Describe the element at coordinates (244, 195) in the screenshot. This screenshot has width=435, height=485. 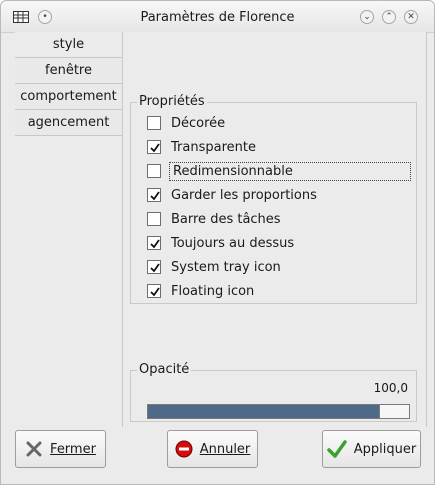
I see `option-label: Garder les proportions` at that location.